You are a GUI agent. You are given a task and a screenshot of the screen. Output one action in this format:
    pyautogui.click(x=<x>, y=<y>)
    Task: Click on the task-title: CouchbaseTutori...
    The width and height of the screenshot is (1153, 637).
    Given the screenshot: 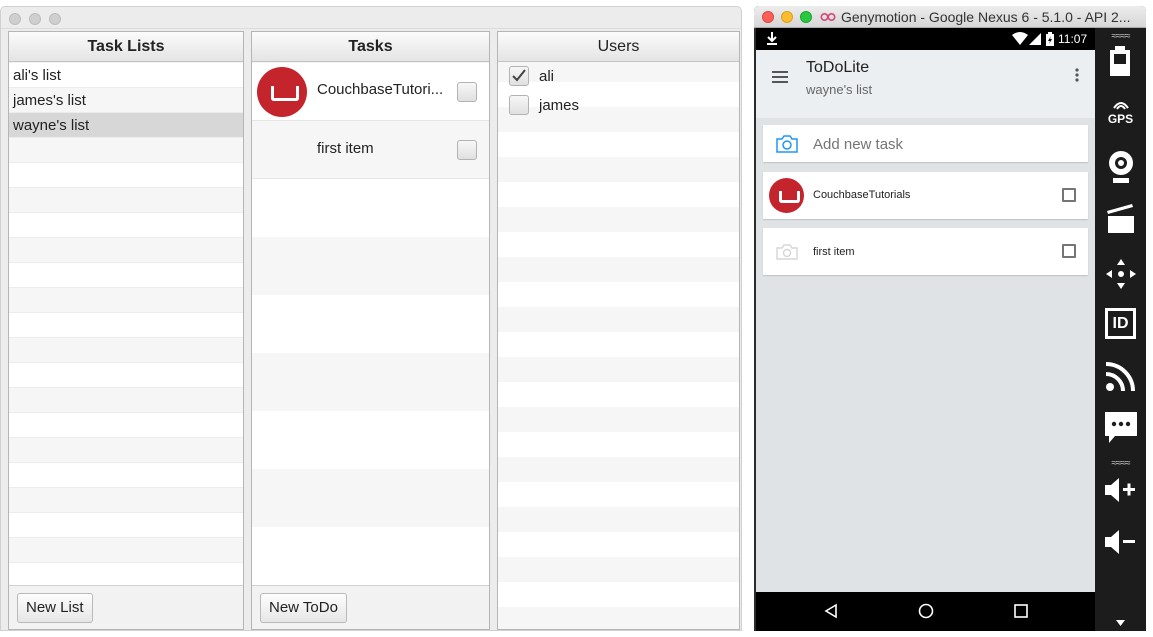 What is the action you would take?
    pyautogui.click(x=380, y=89)
    